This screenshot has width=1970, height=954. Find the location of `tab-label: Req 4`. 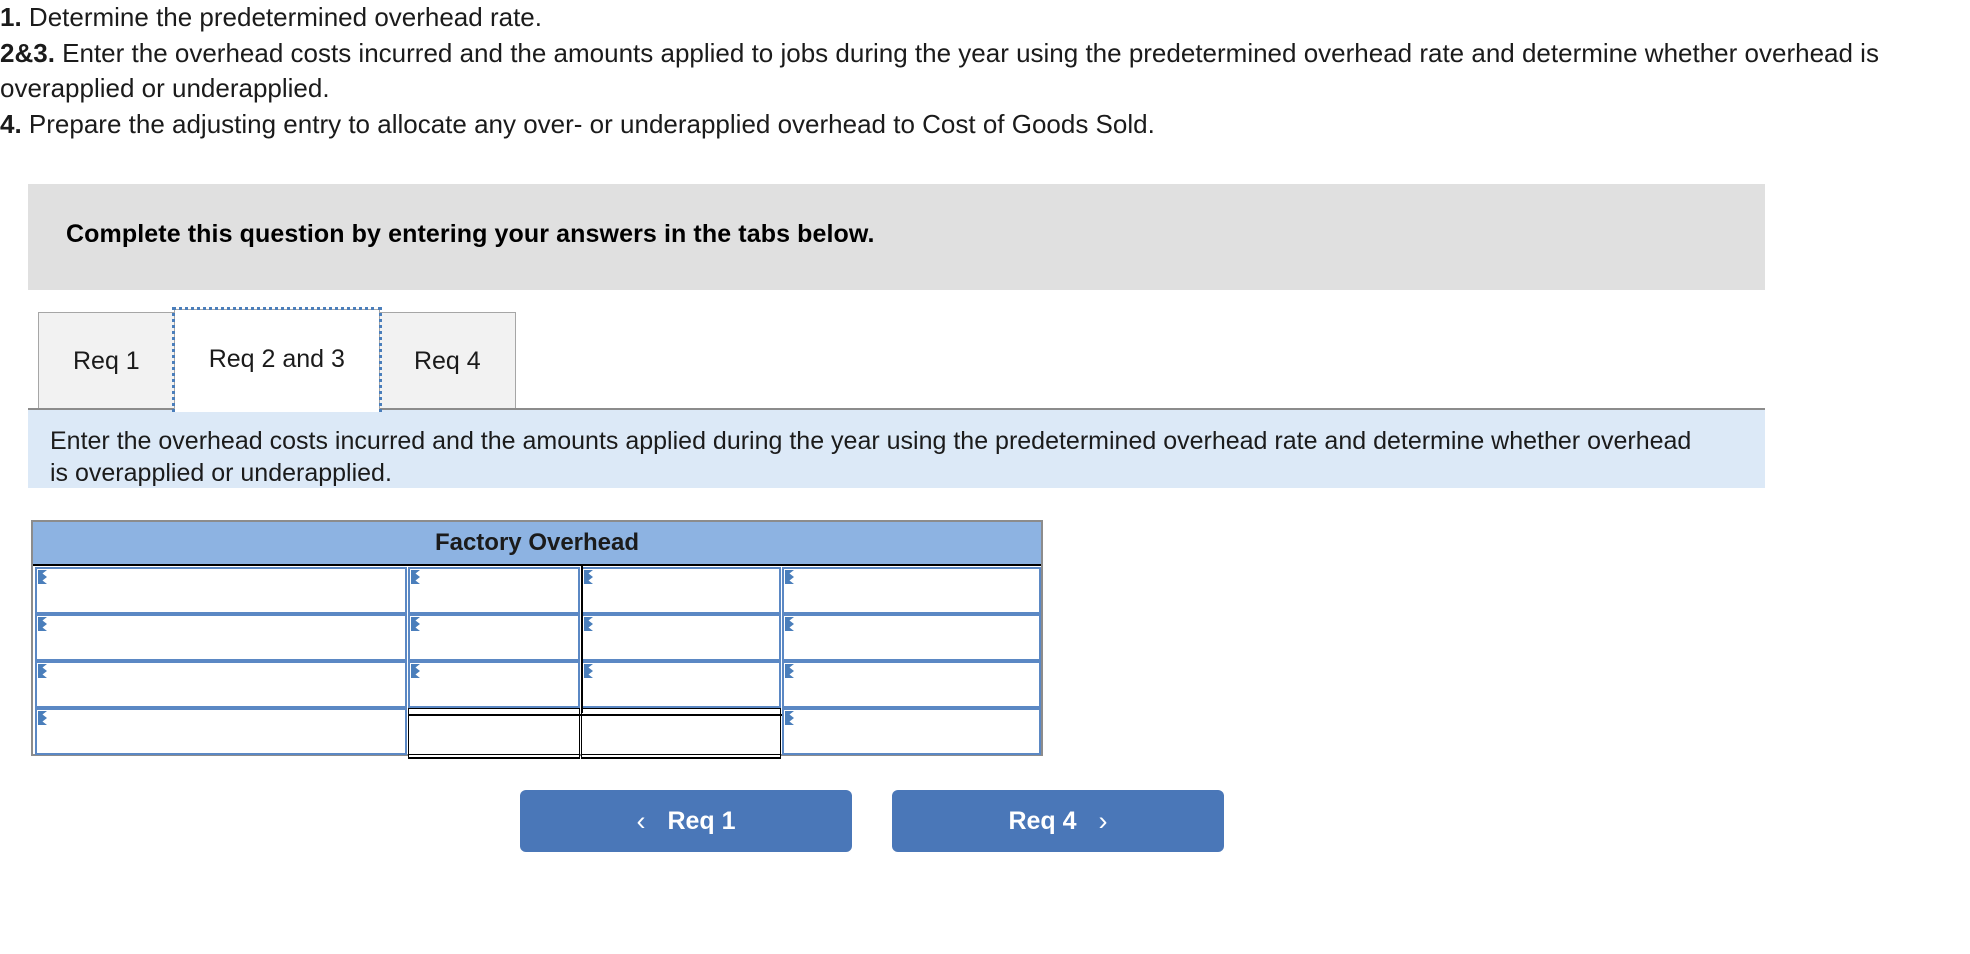

tab-label: Req 4 is located at coordinates (447, 360).